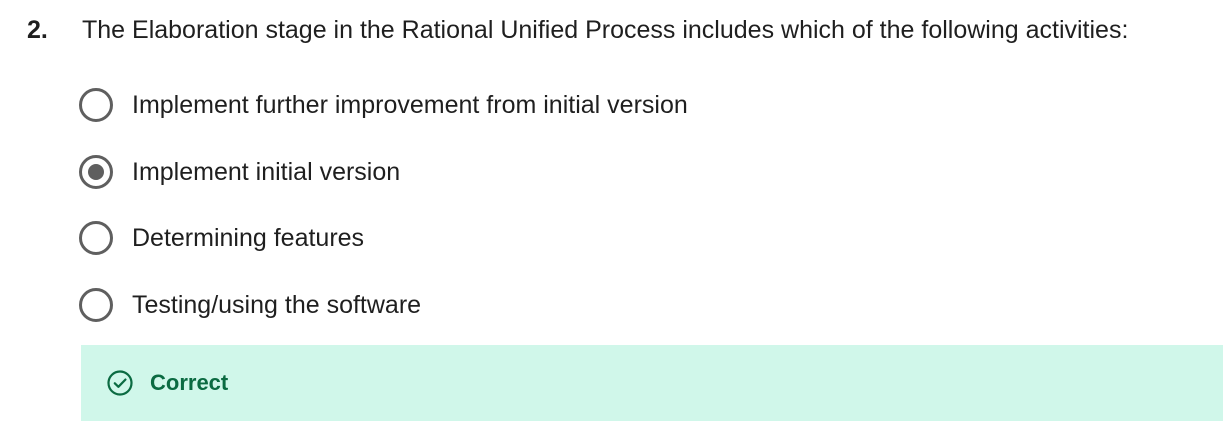  Describe the element at coordinates (120, 383) in the screenshot. I see `check-circle-icon` at that location.